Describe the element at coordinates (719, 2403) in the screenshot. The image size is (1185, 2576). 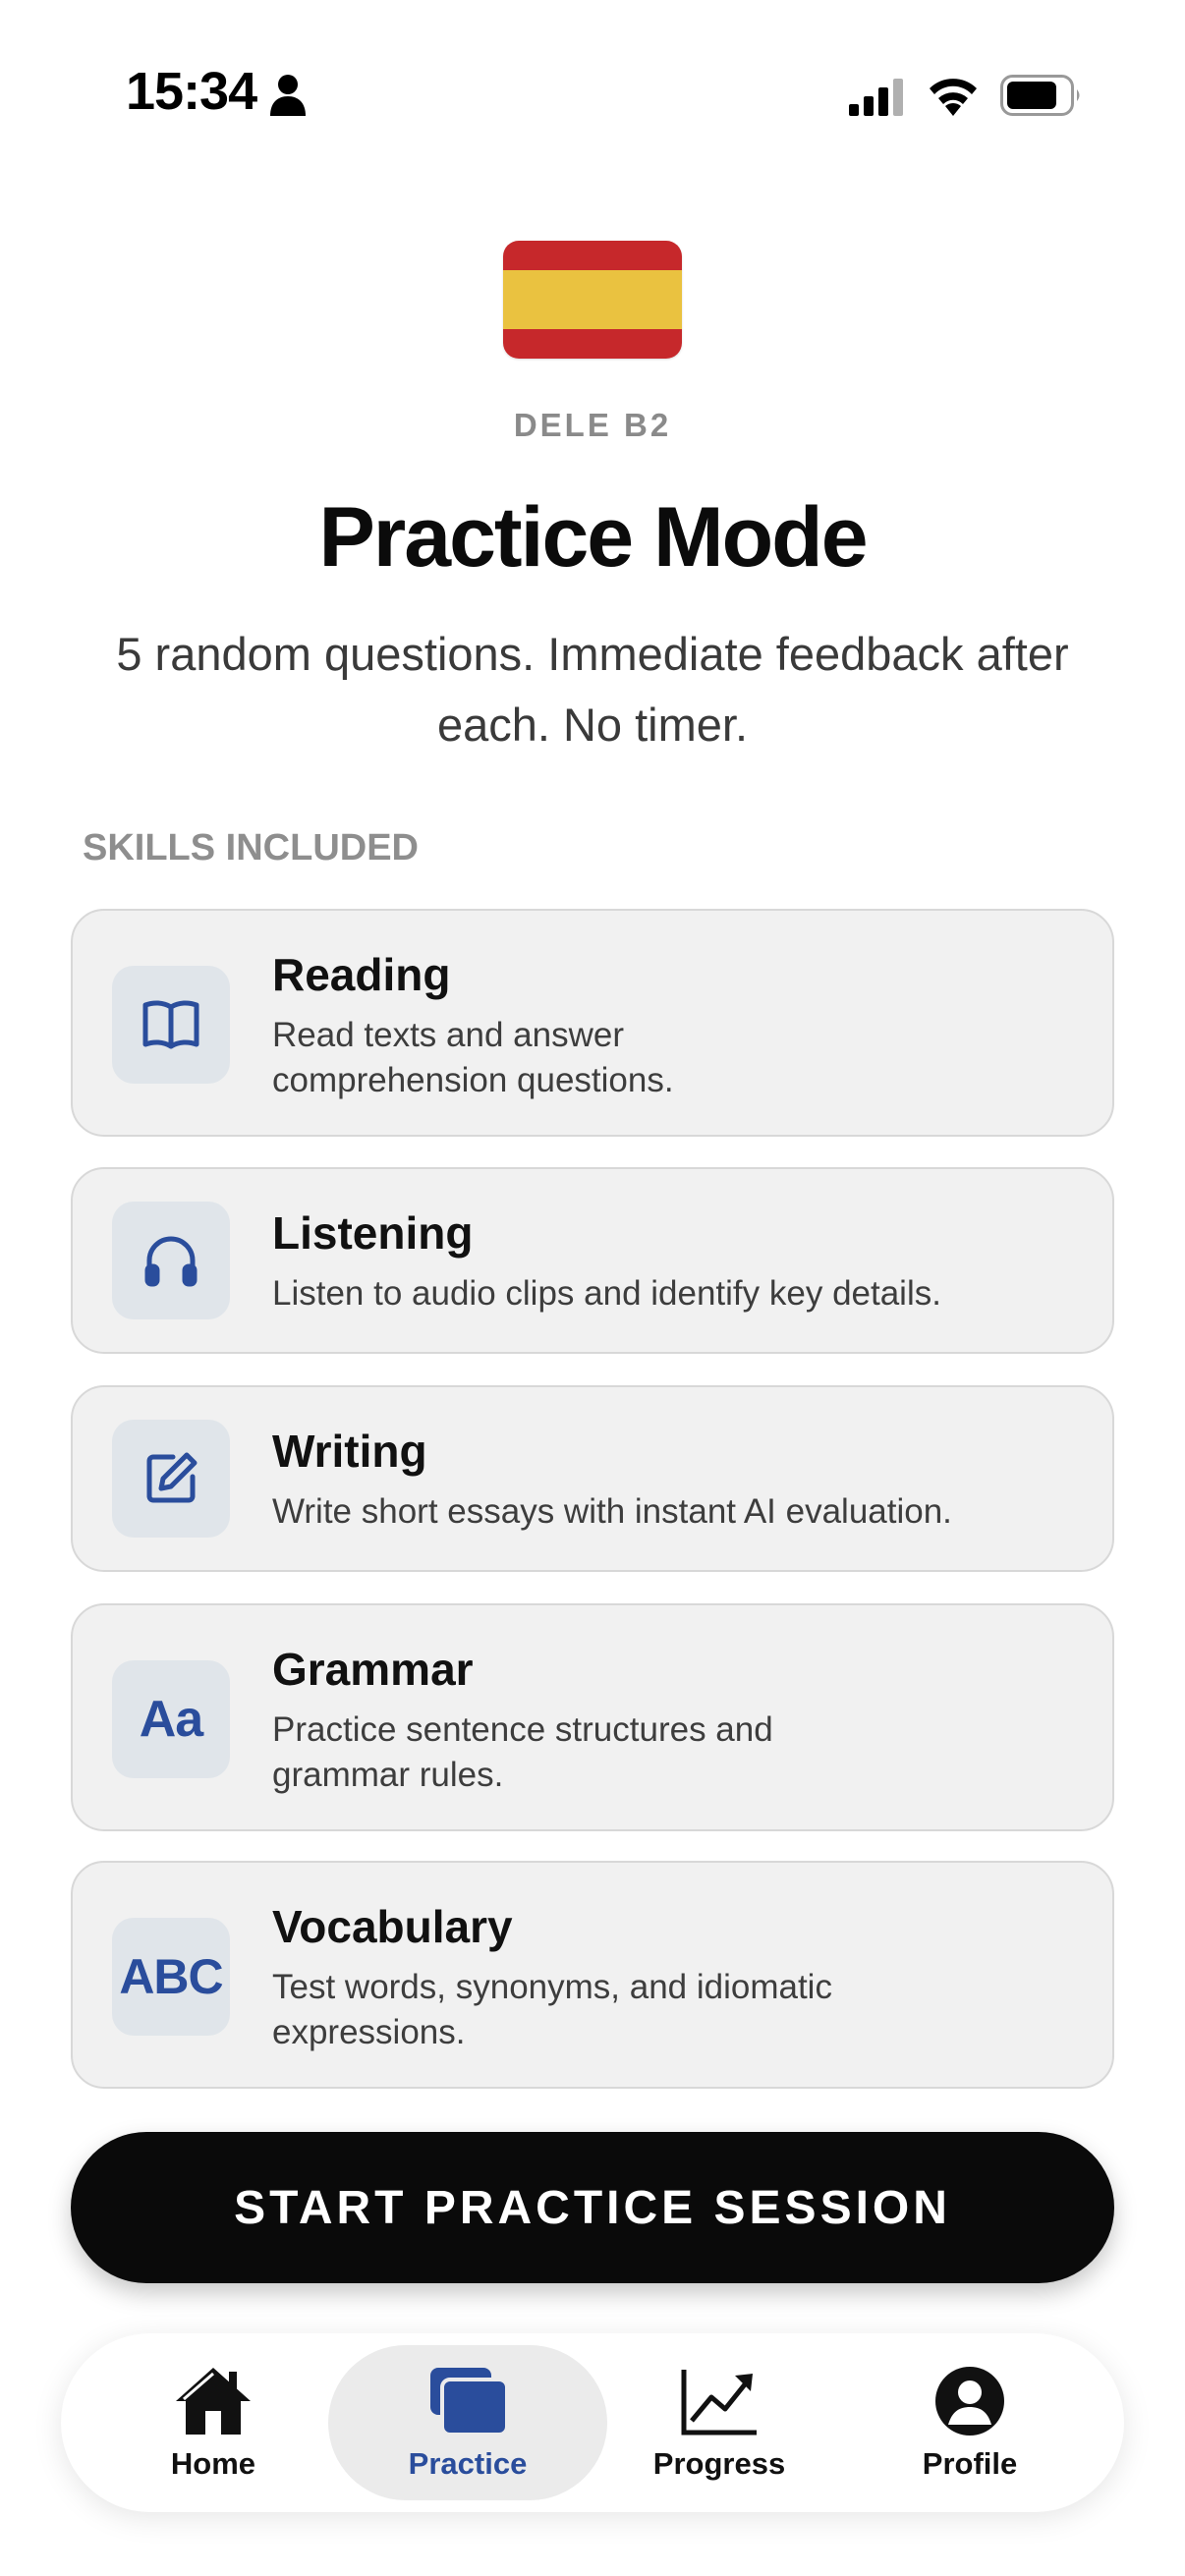
I see `chart-icon` at that location.